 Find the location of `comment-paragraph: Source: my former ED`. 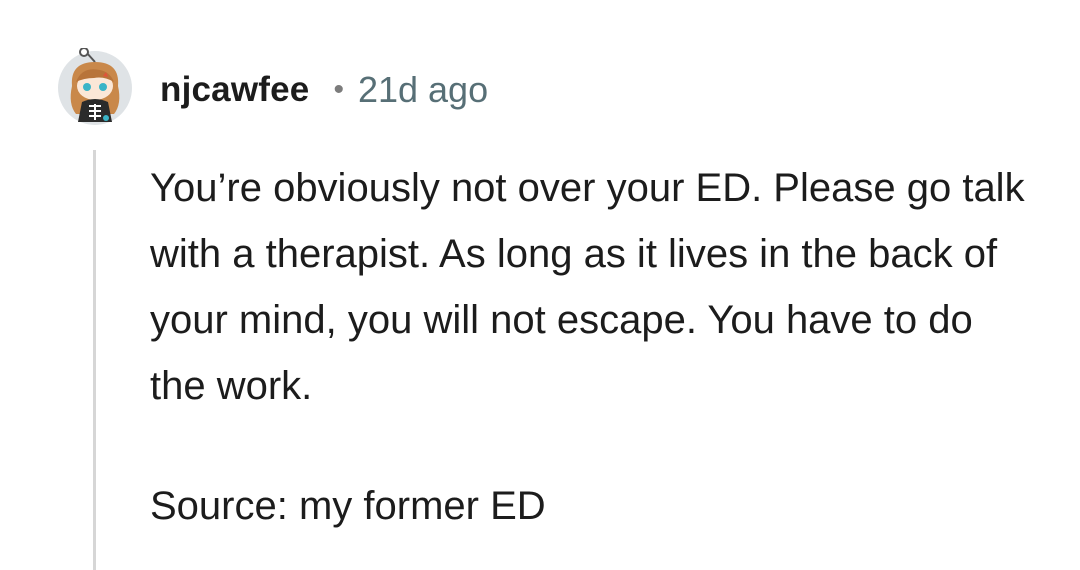

comment-paragraph: Source: my former ED is located at coordinates (348, 506).